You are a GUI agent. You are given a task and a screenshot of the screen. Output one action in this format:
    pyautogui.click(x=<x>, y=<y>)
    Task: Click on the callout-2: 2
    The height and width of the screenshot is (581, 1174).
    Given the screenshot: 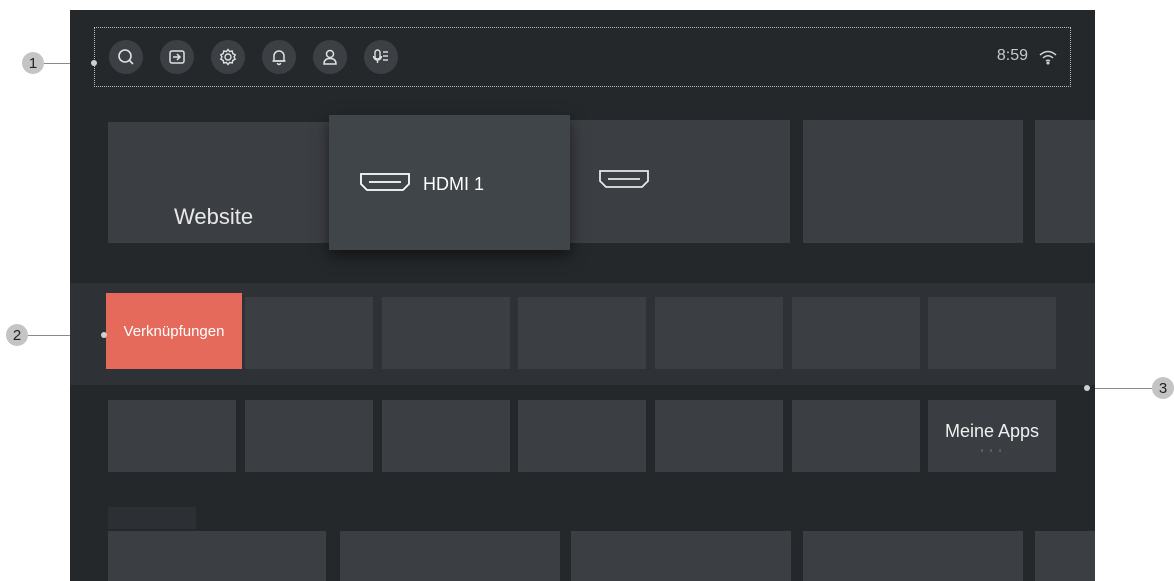 What is the action you would take?
    pyautogui.click(x=17, y=335)
    